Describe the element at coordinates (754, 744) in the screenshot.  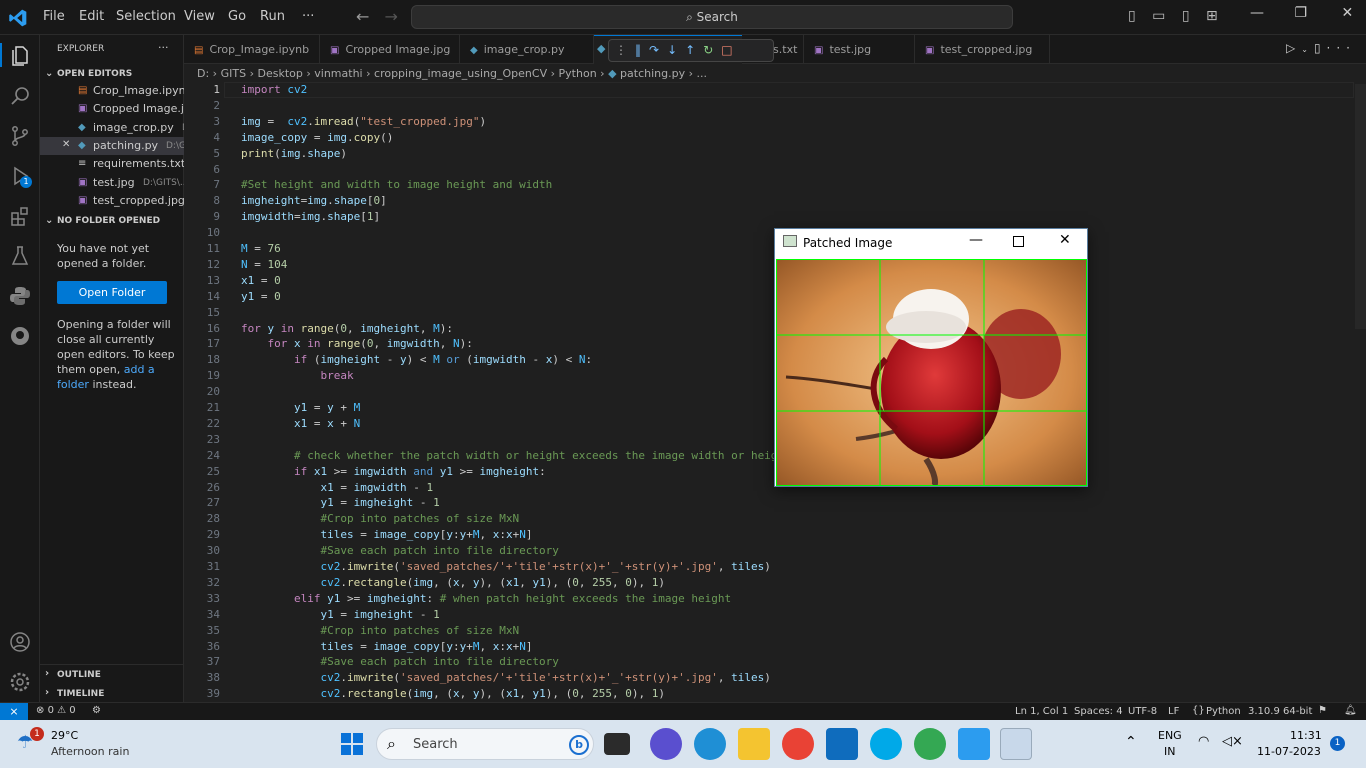
I see `file-explorer-icon` at that location.